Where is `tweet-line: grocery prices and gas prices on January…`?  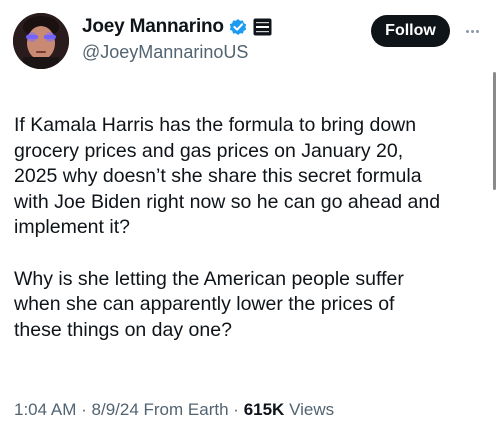 tweet-line: grocery prices and gas prices on January… is located at coordinates (209, 150).